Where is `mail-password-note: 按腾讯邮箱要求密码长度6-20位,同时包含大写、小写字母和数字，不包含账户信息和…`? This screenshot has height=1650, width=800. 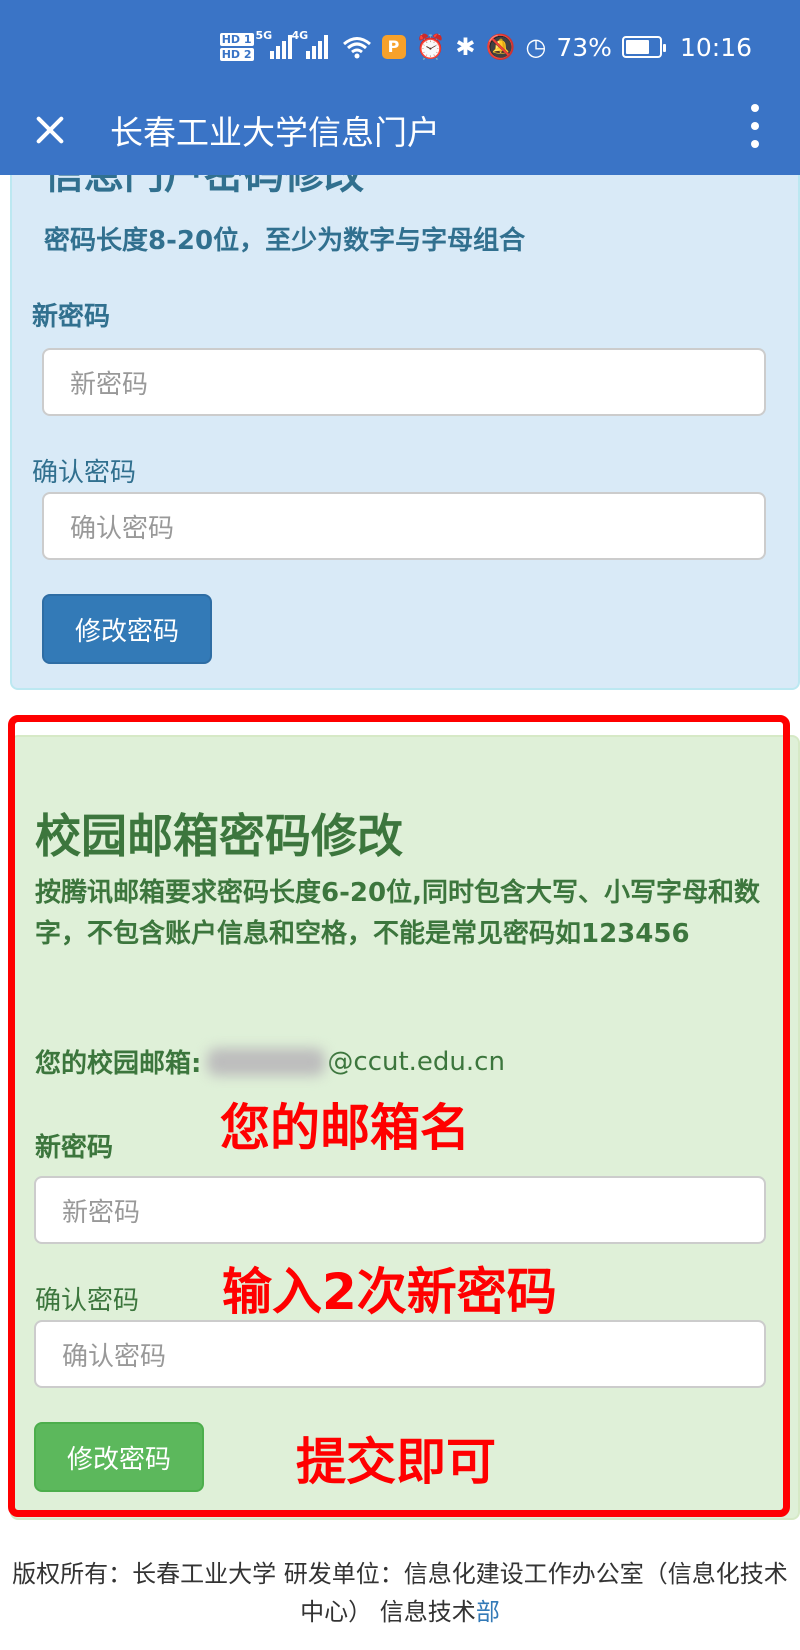 mail-password-note: 按腾讯邮箱要求密码长度6-20位,同时包含大写、小写字母和数字，不包含账户信息和… is located at coordinates (397, 913).